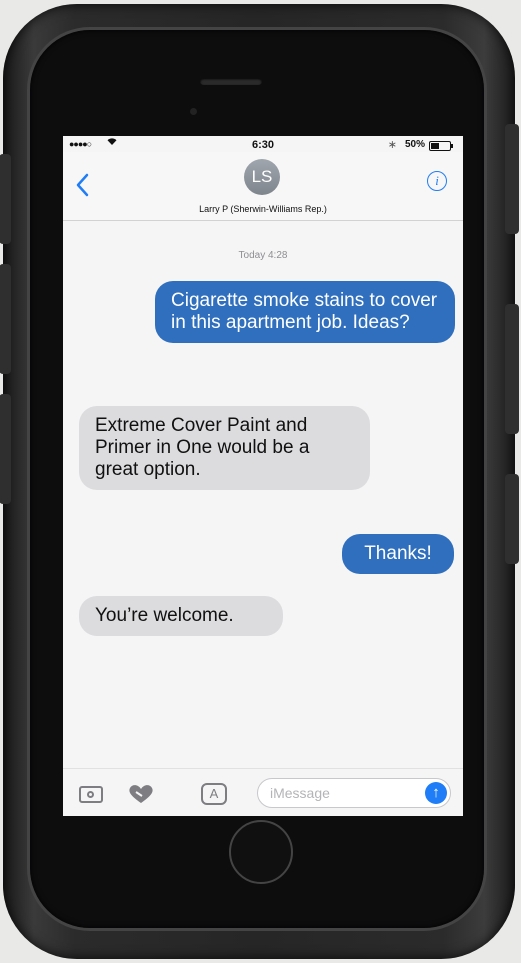 This screenshot has width=521, height=963. What do you see at coordinates (398, 554) in the screenshot?
I see `message-bubble-sent: Thanks!` at bounding box center [398, 554].